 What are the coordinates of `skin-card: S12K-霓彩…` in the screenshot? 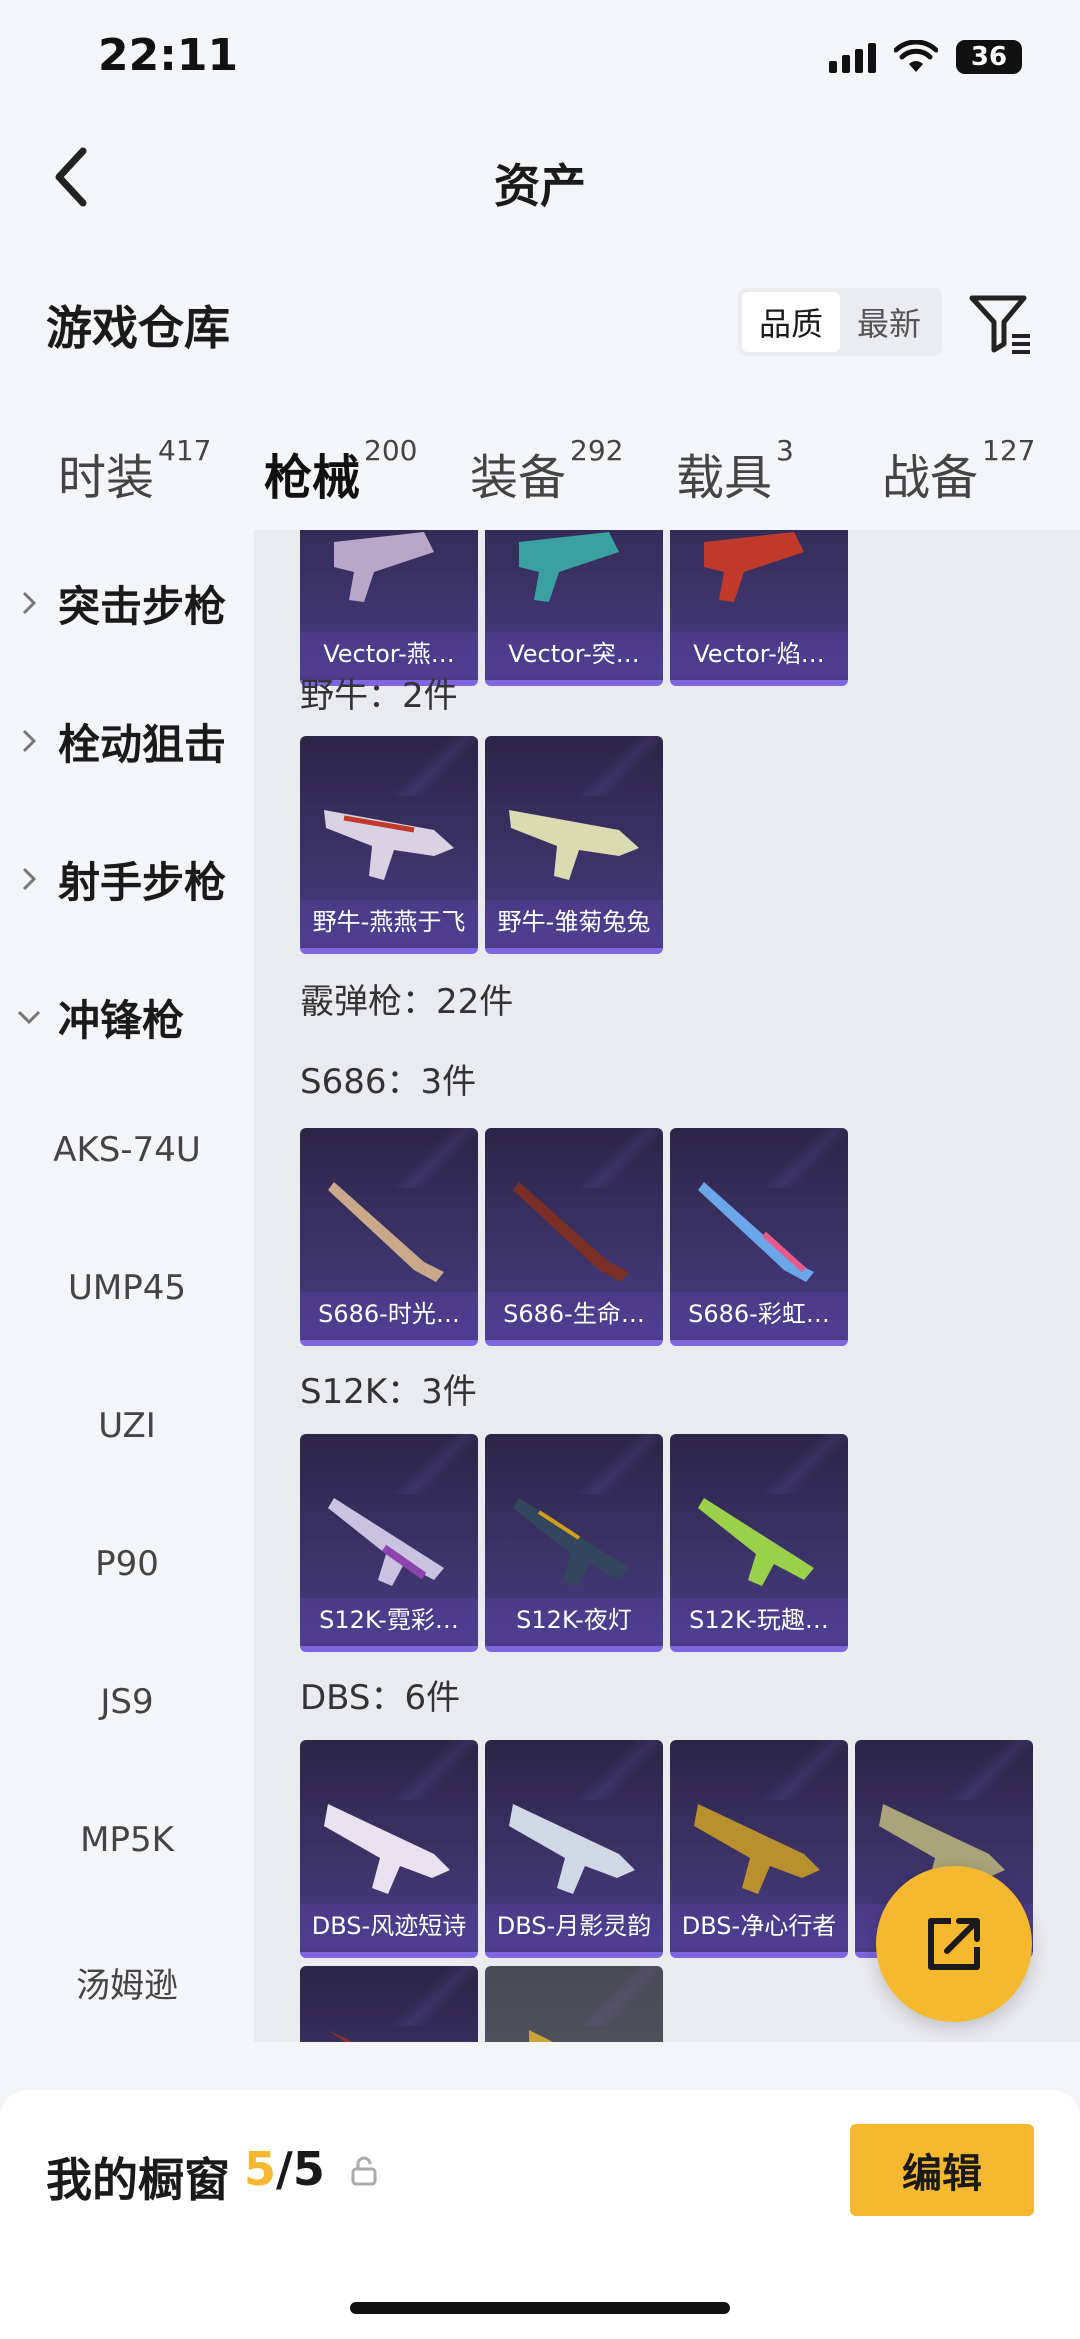 It's located at (389, 1543).